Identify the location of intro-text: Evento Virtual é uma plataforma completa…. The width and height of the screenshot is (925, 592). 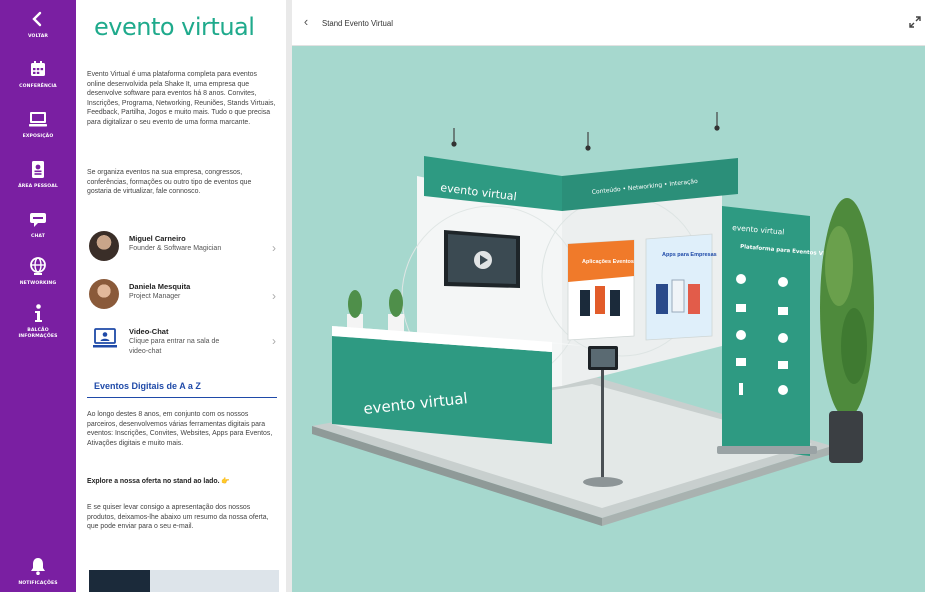
(181, 98).